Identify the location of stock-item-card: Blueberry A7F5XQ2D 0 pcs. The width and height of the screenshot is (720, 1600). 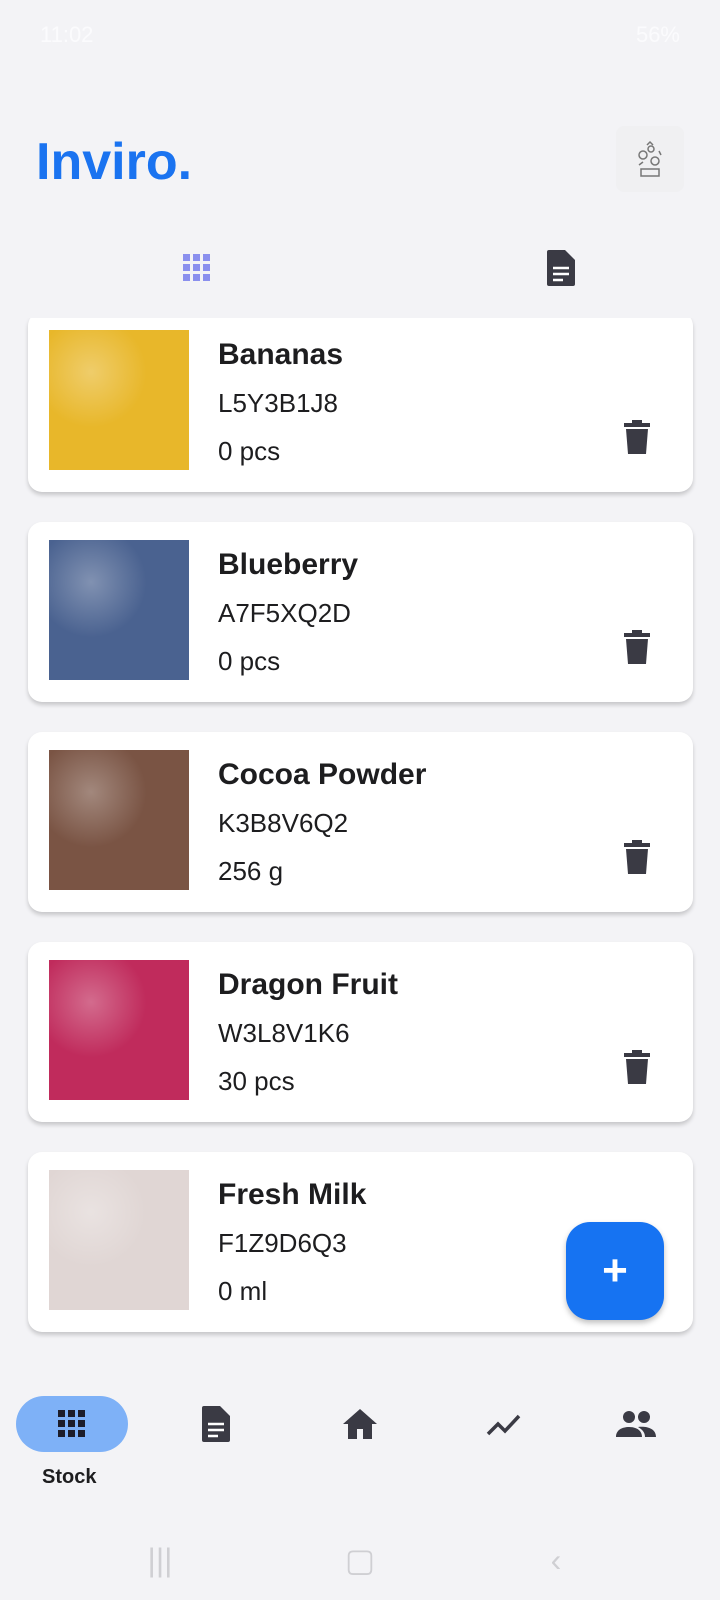
(360, 612).